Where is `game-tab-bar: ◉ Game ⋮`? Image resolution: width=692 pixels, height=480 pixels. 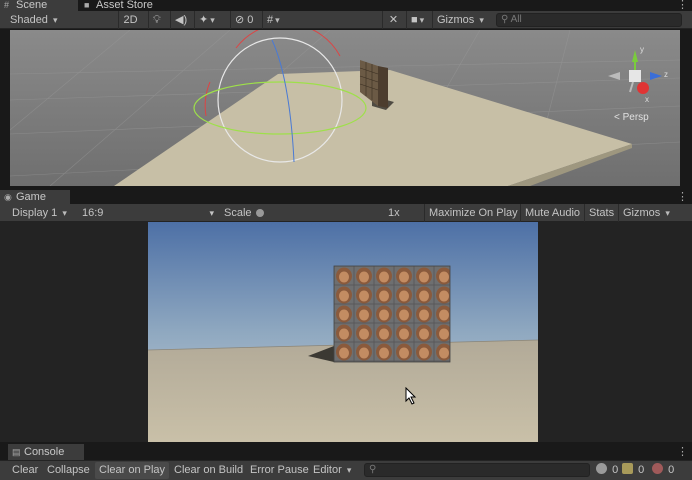 game-tab-bar: ◉ Game ⋮ is located at coordinates (346, 197).